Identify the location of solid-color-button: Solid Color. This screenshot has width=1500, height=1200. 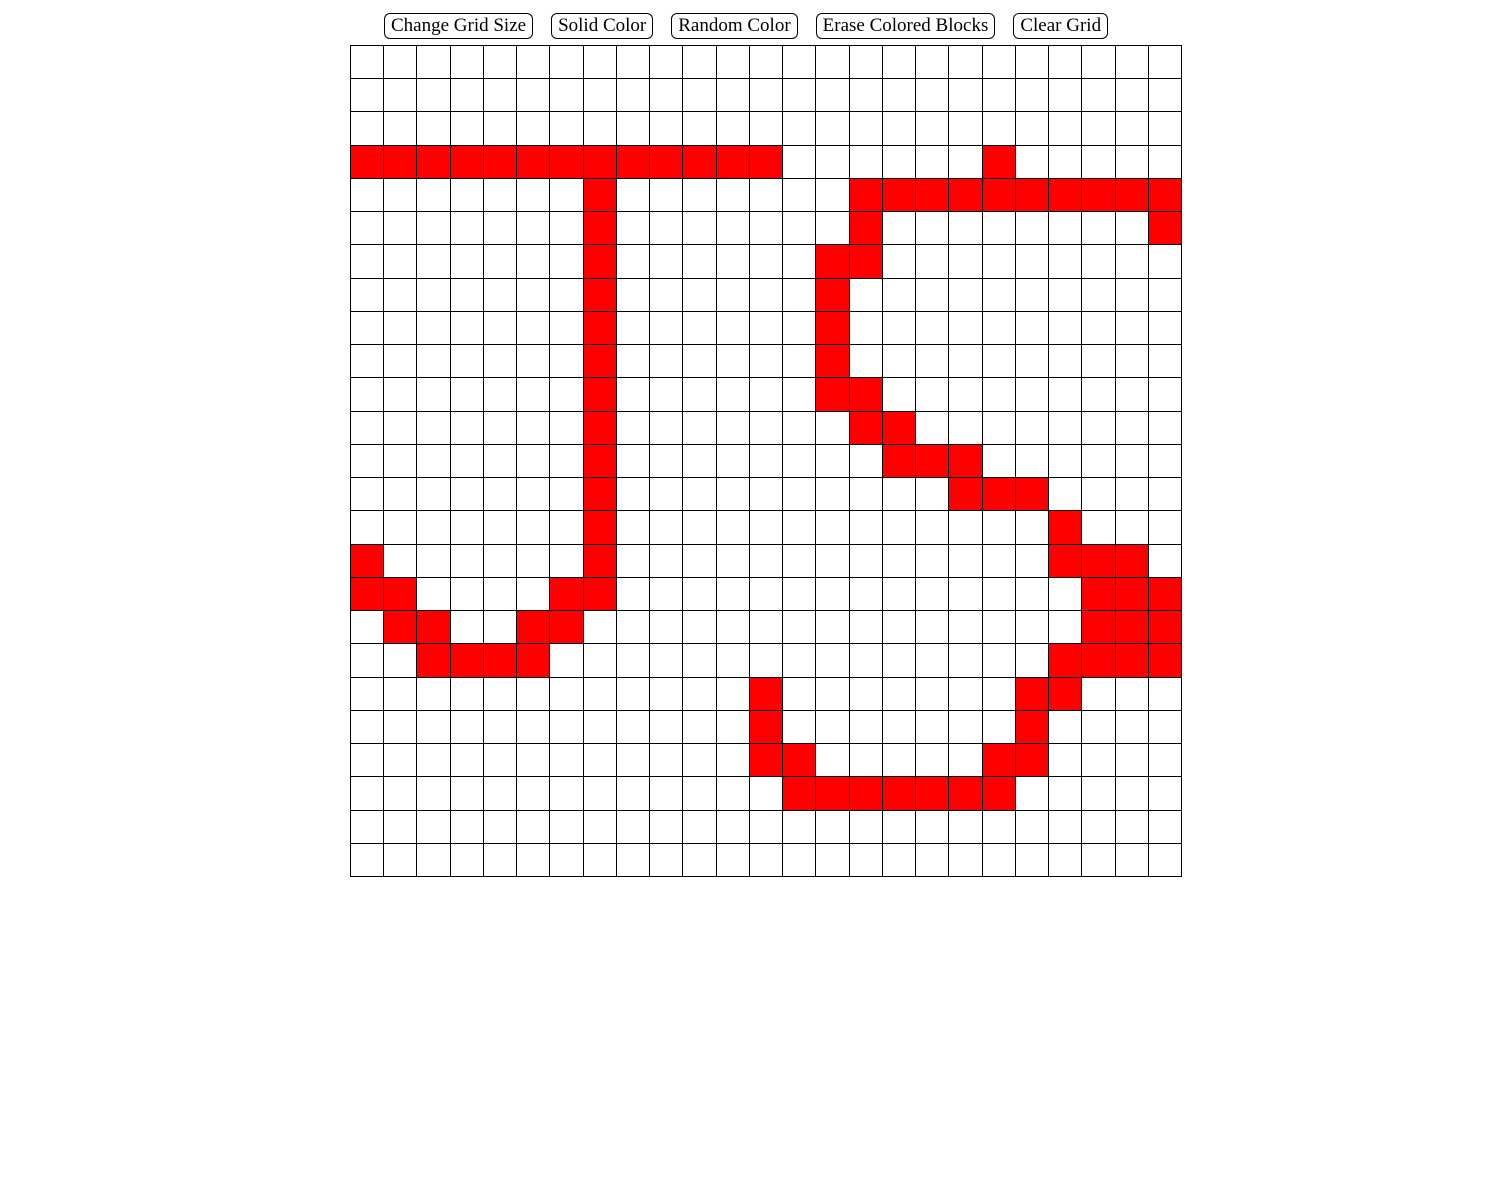
(602, 26).